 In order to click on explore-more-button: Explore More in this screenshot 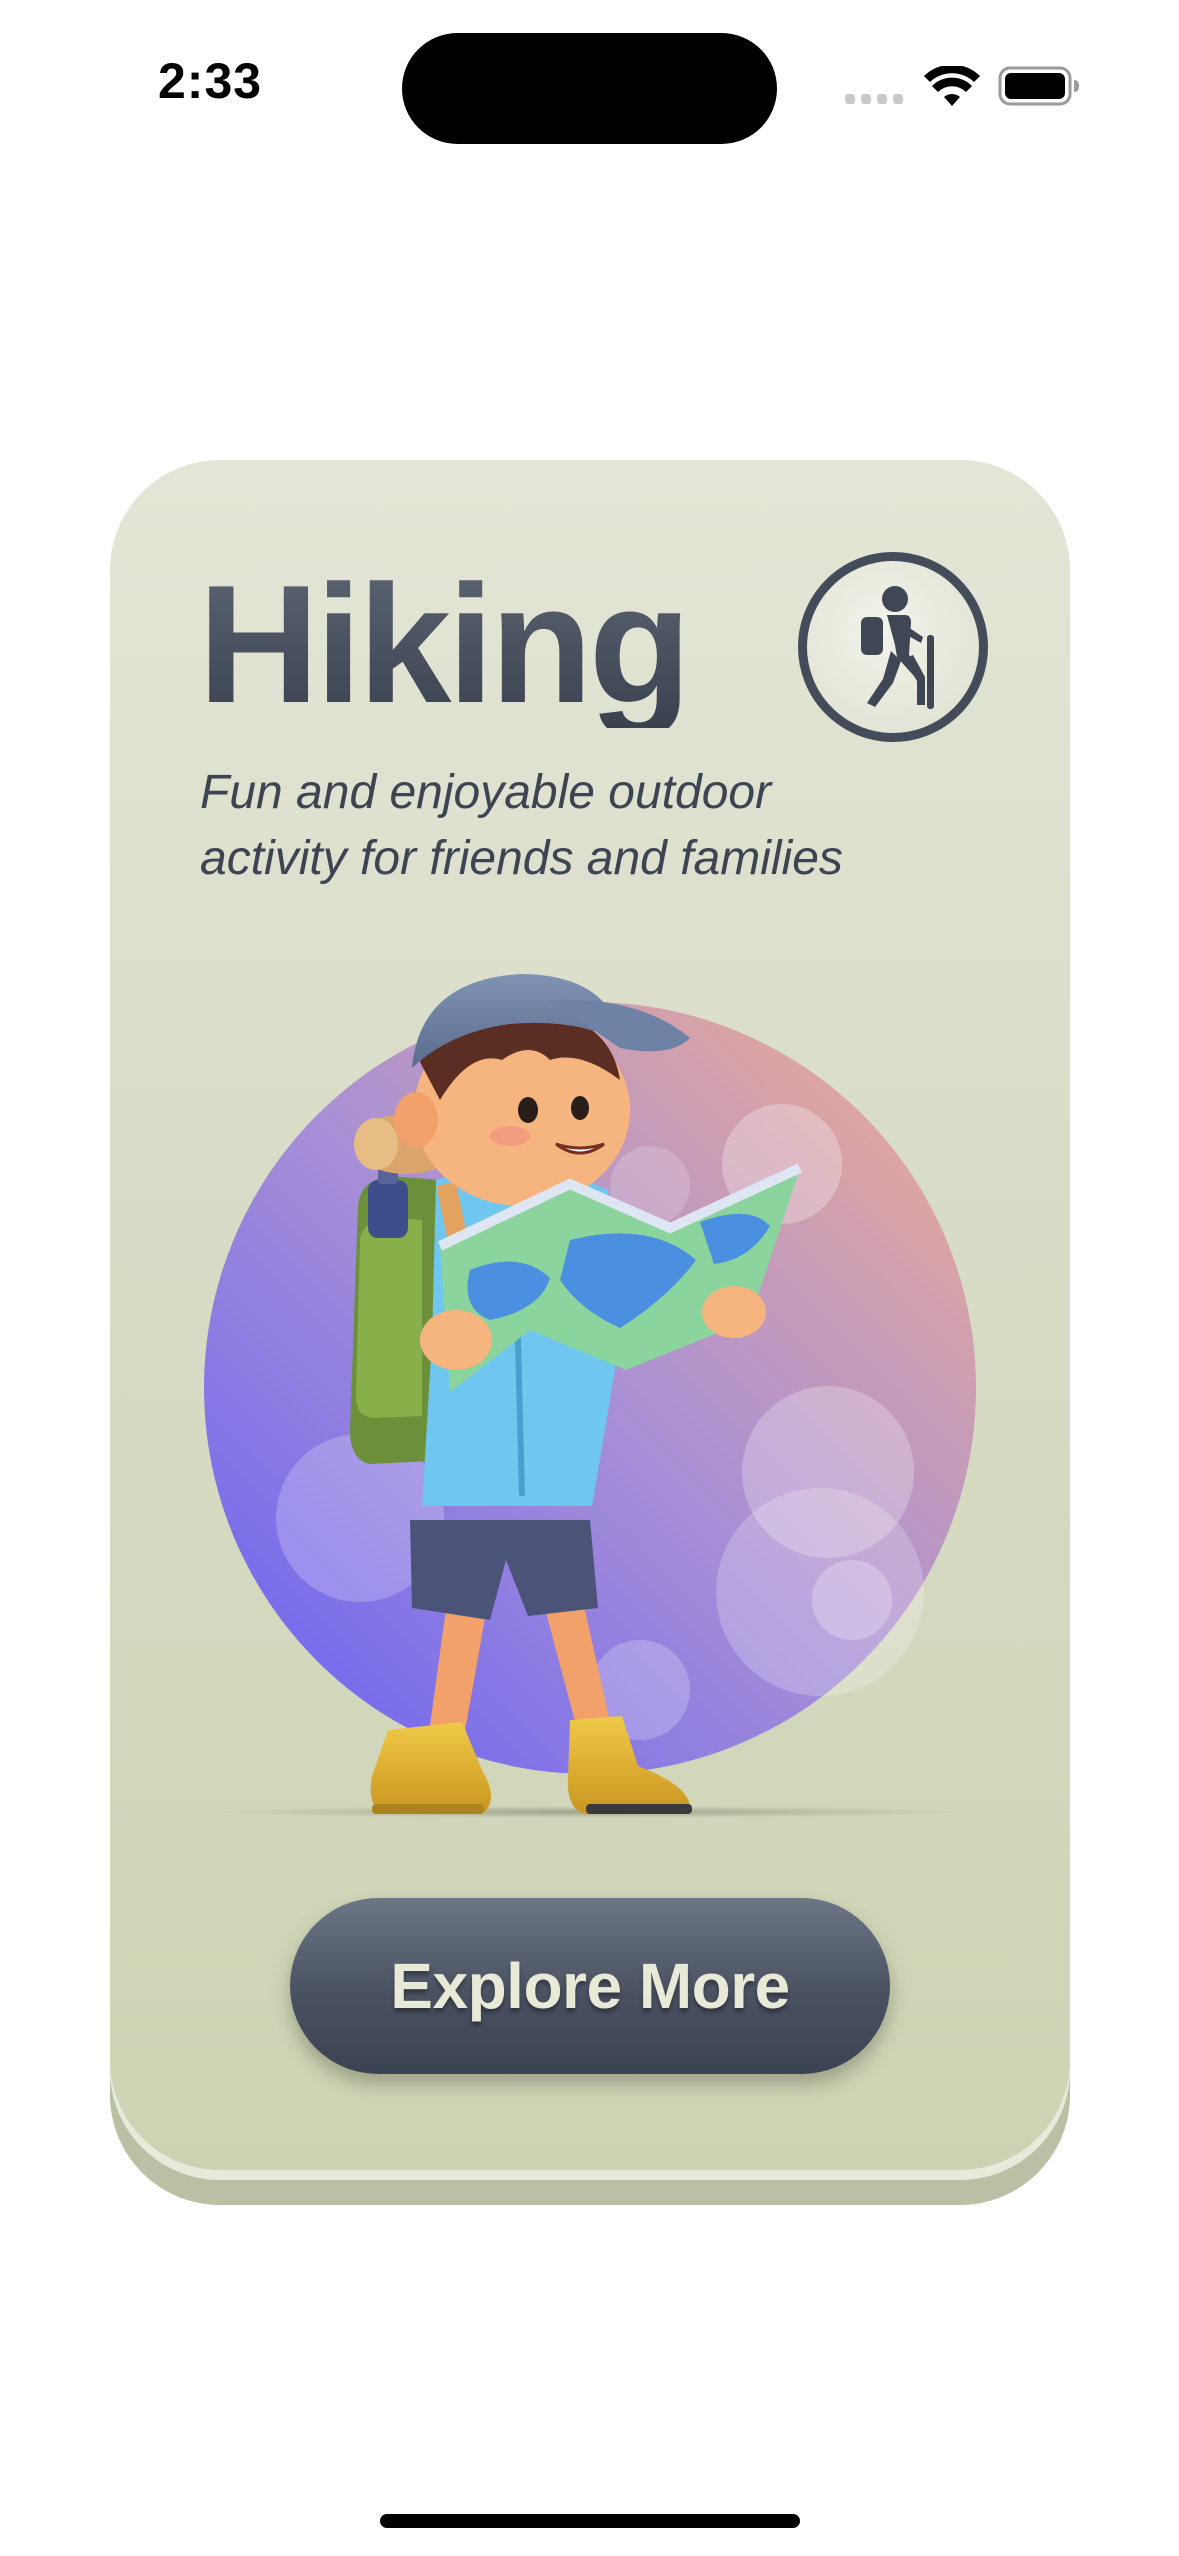, I will do `click(590, 1986)`.